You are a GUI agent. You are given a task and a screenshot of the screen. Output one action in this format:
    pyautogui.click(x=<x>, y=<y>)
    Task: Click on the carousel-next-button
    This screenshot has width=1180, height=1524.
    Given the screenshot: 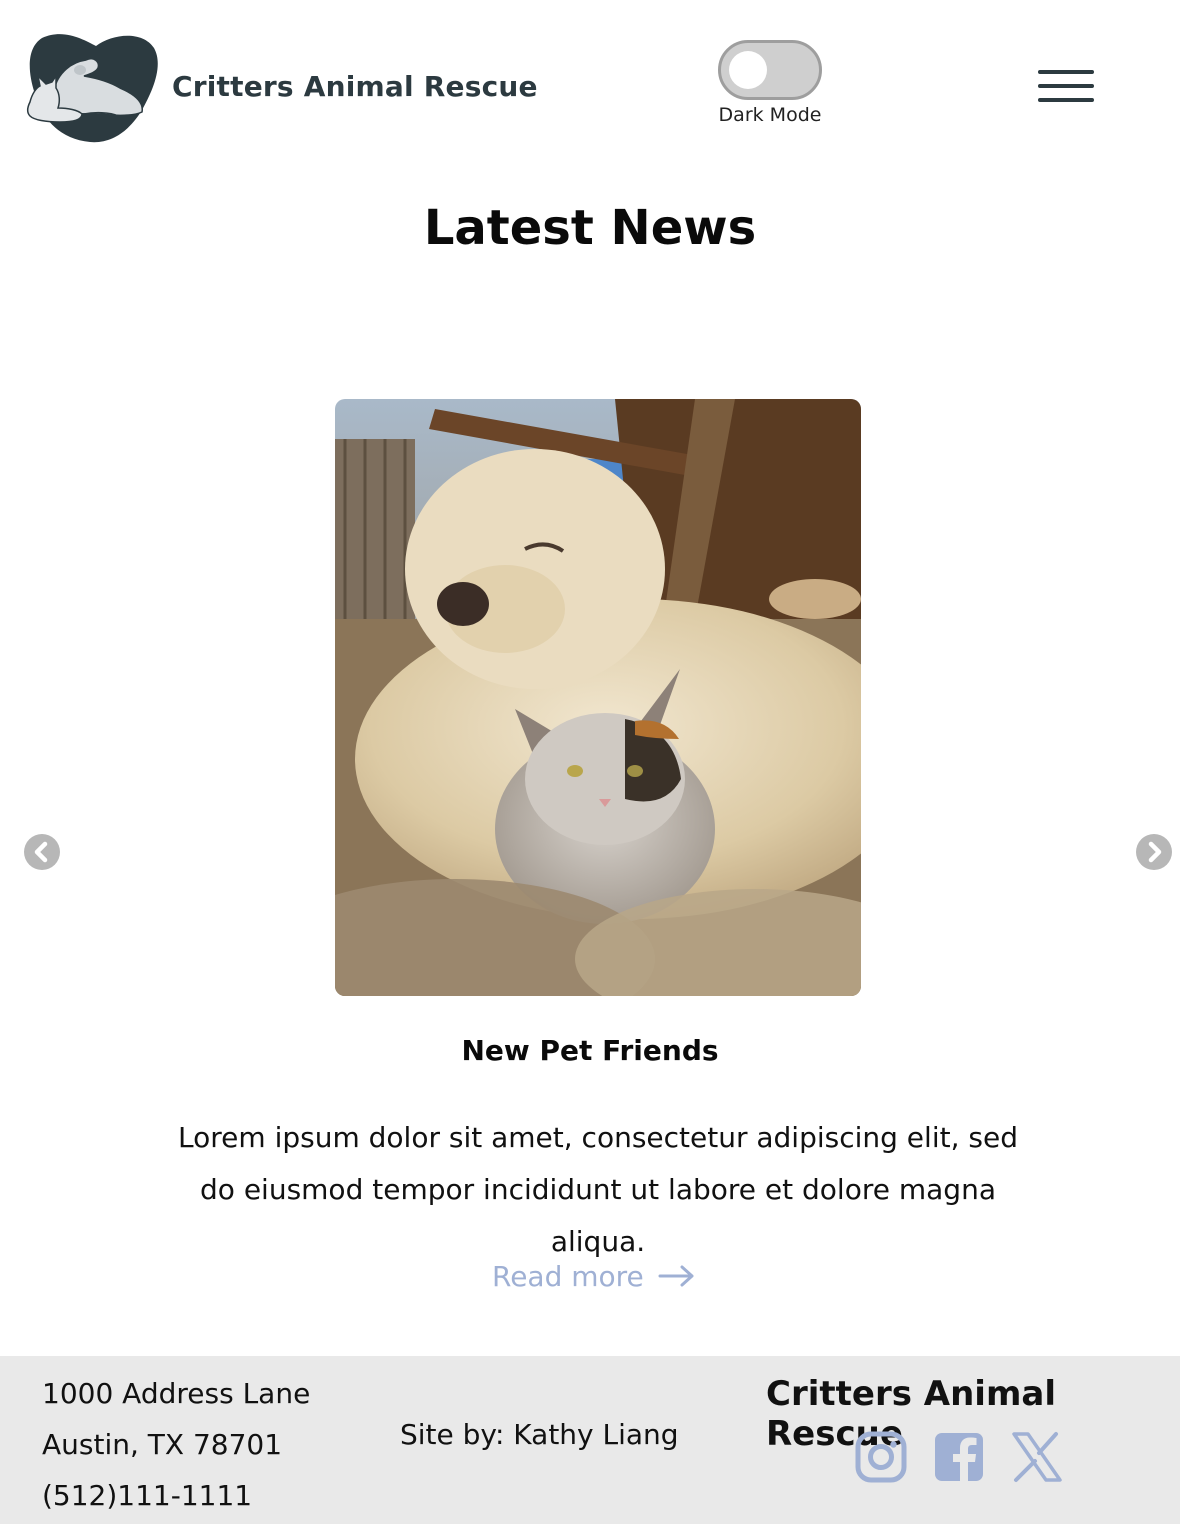 What is the action you would take?
    pyautogui.click(x=1154, y=852)
    